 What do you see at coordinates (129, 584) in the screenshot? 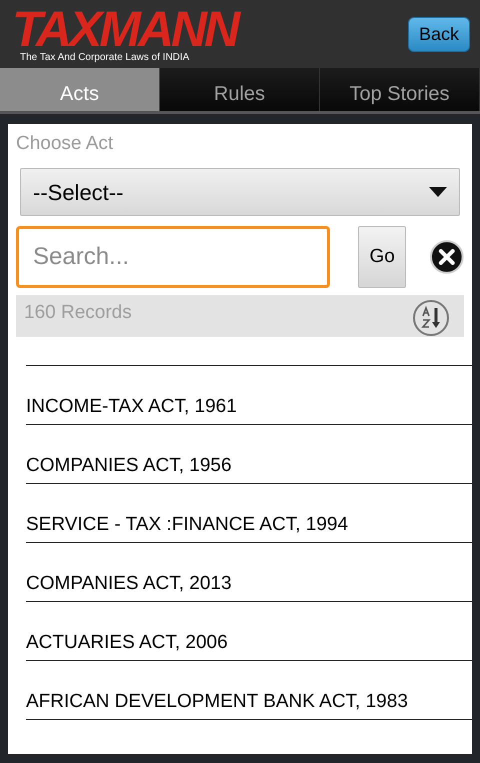
I see `act-item: COMPANIES ACT, 2013` at bounding box center [129, 584].